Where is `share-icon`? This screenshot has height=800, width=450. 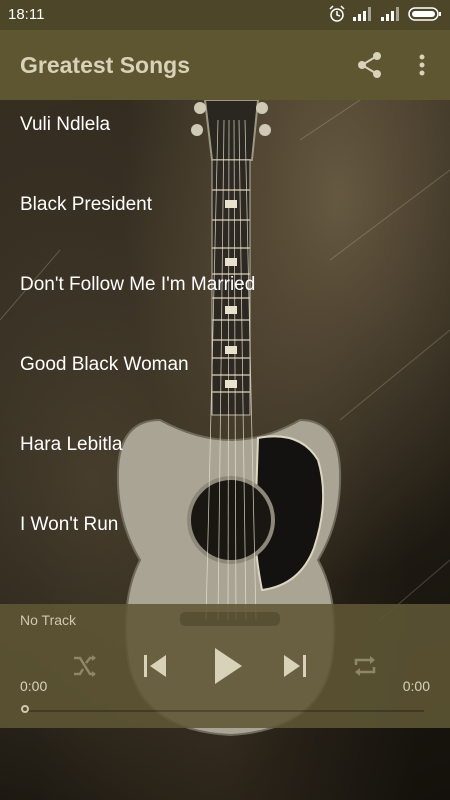
share-icon is located at coordinates (370, 65).